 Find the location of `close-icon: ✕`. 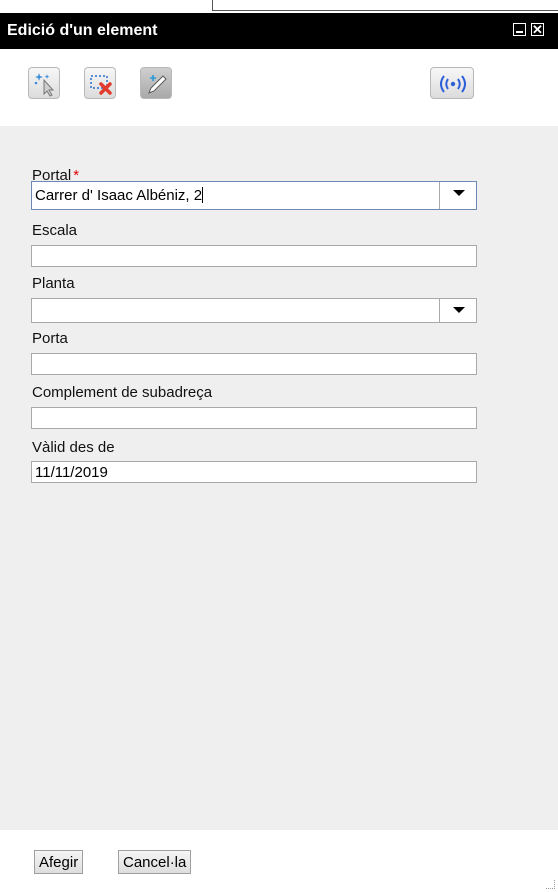

close-icon: ✕ is located at coordinates (537, 29).